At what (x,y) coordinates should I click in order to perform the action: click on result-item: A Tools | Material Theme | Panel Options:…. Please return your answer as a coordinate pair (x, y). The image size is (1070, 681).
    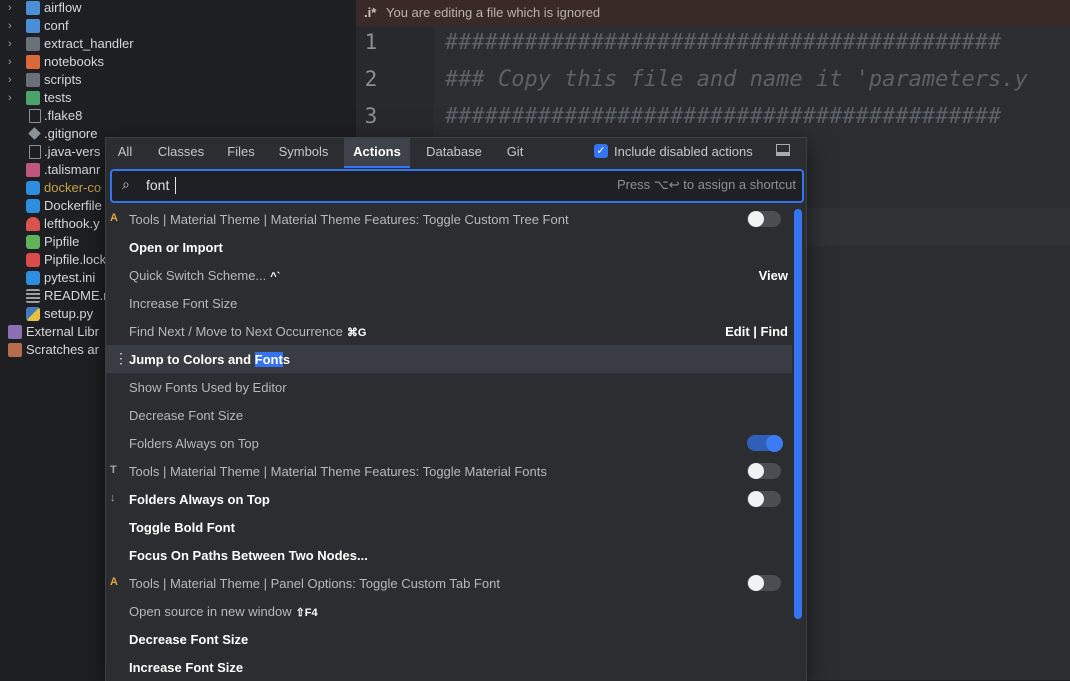
    Looking at the image, I should click on (449, 583).